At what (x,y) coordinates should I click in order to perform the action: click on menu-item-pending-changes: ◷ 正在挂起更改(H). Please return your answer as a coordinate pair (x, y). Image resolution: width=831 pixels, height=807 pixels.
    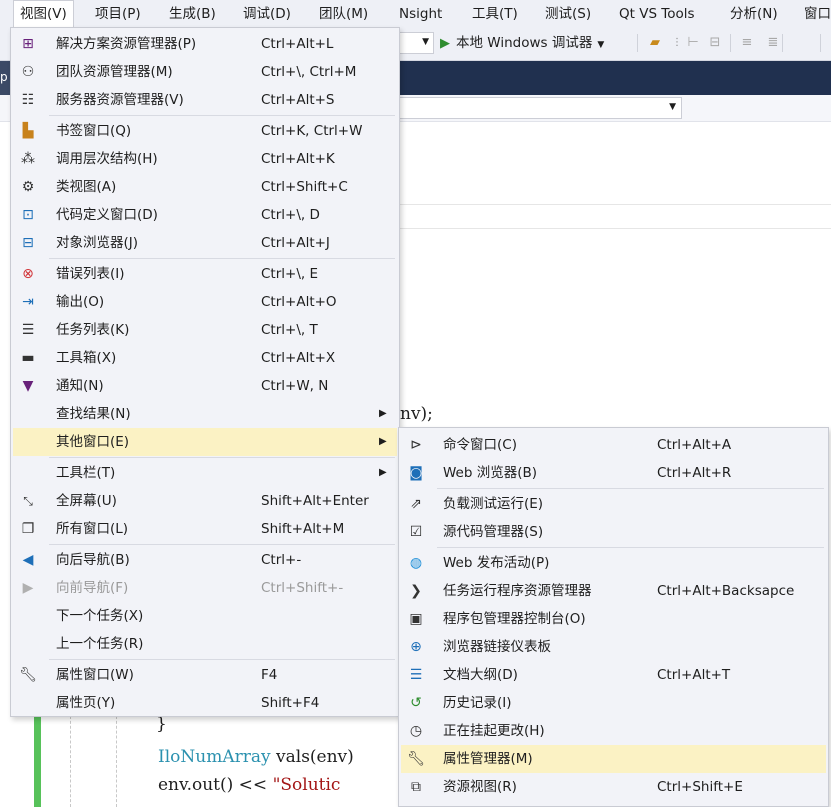
    Looking at the image, I should click on (613, 731).